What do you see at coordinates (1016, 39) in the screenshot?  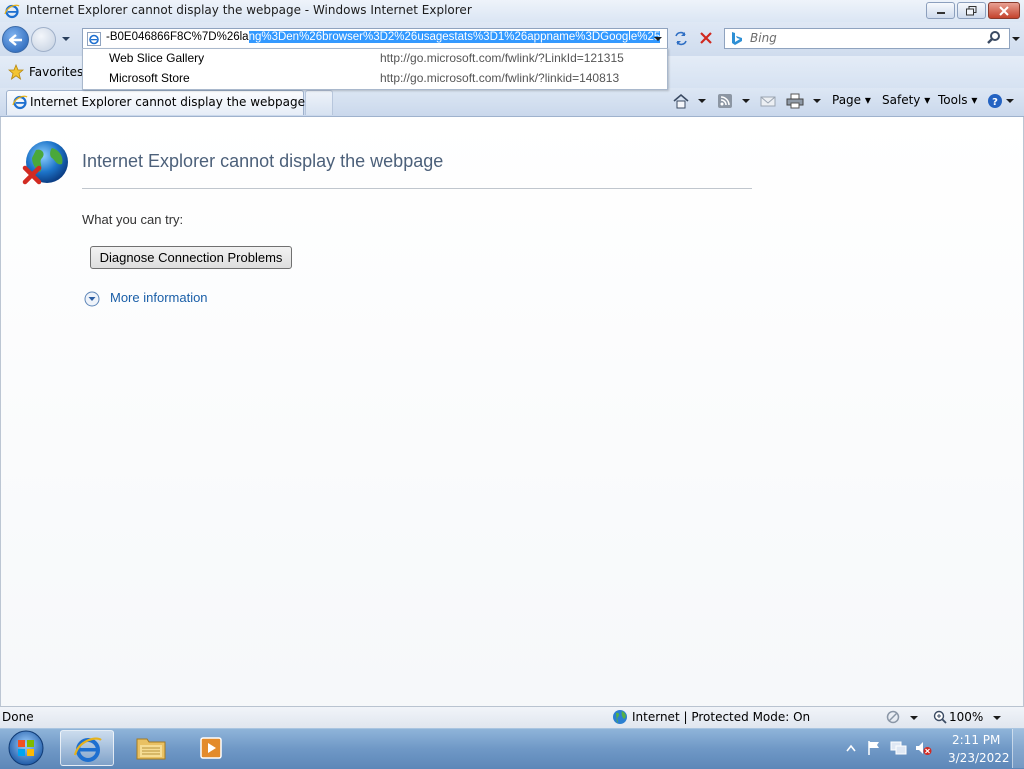 I see `search-options-dropdown-icon` at bounding box center [1016, 39].